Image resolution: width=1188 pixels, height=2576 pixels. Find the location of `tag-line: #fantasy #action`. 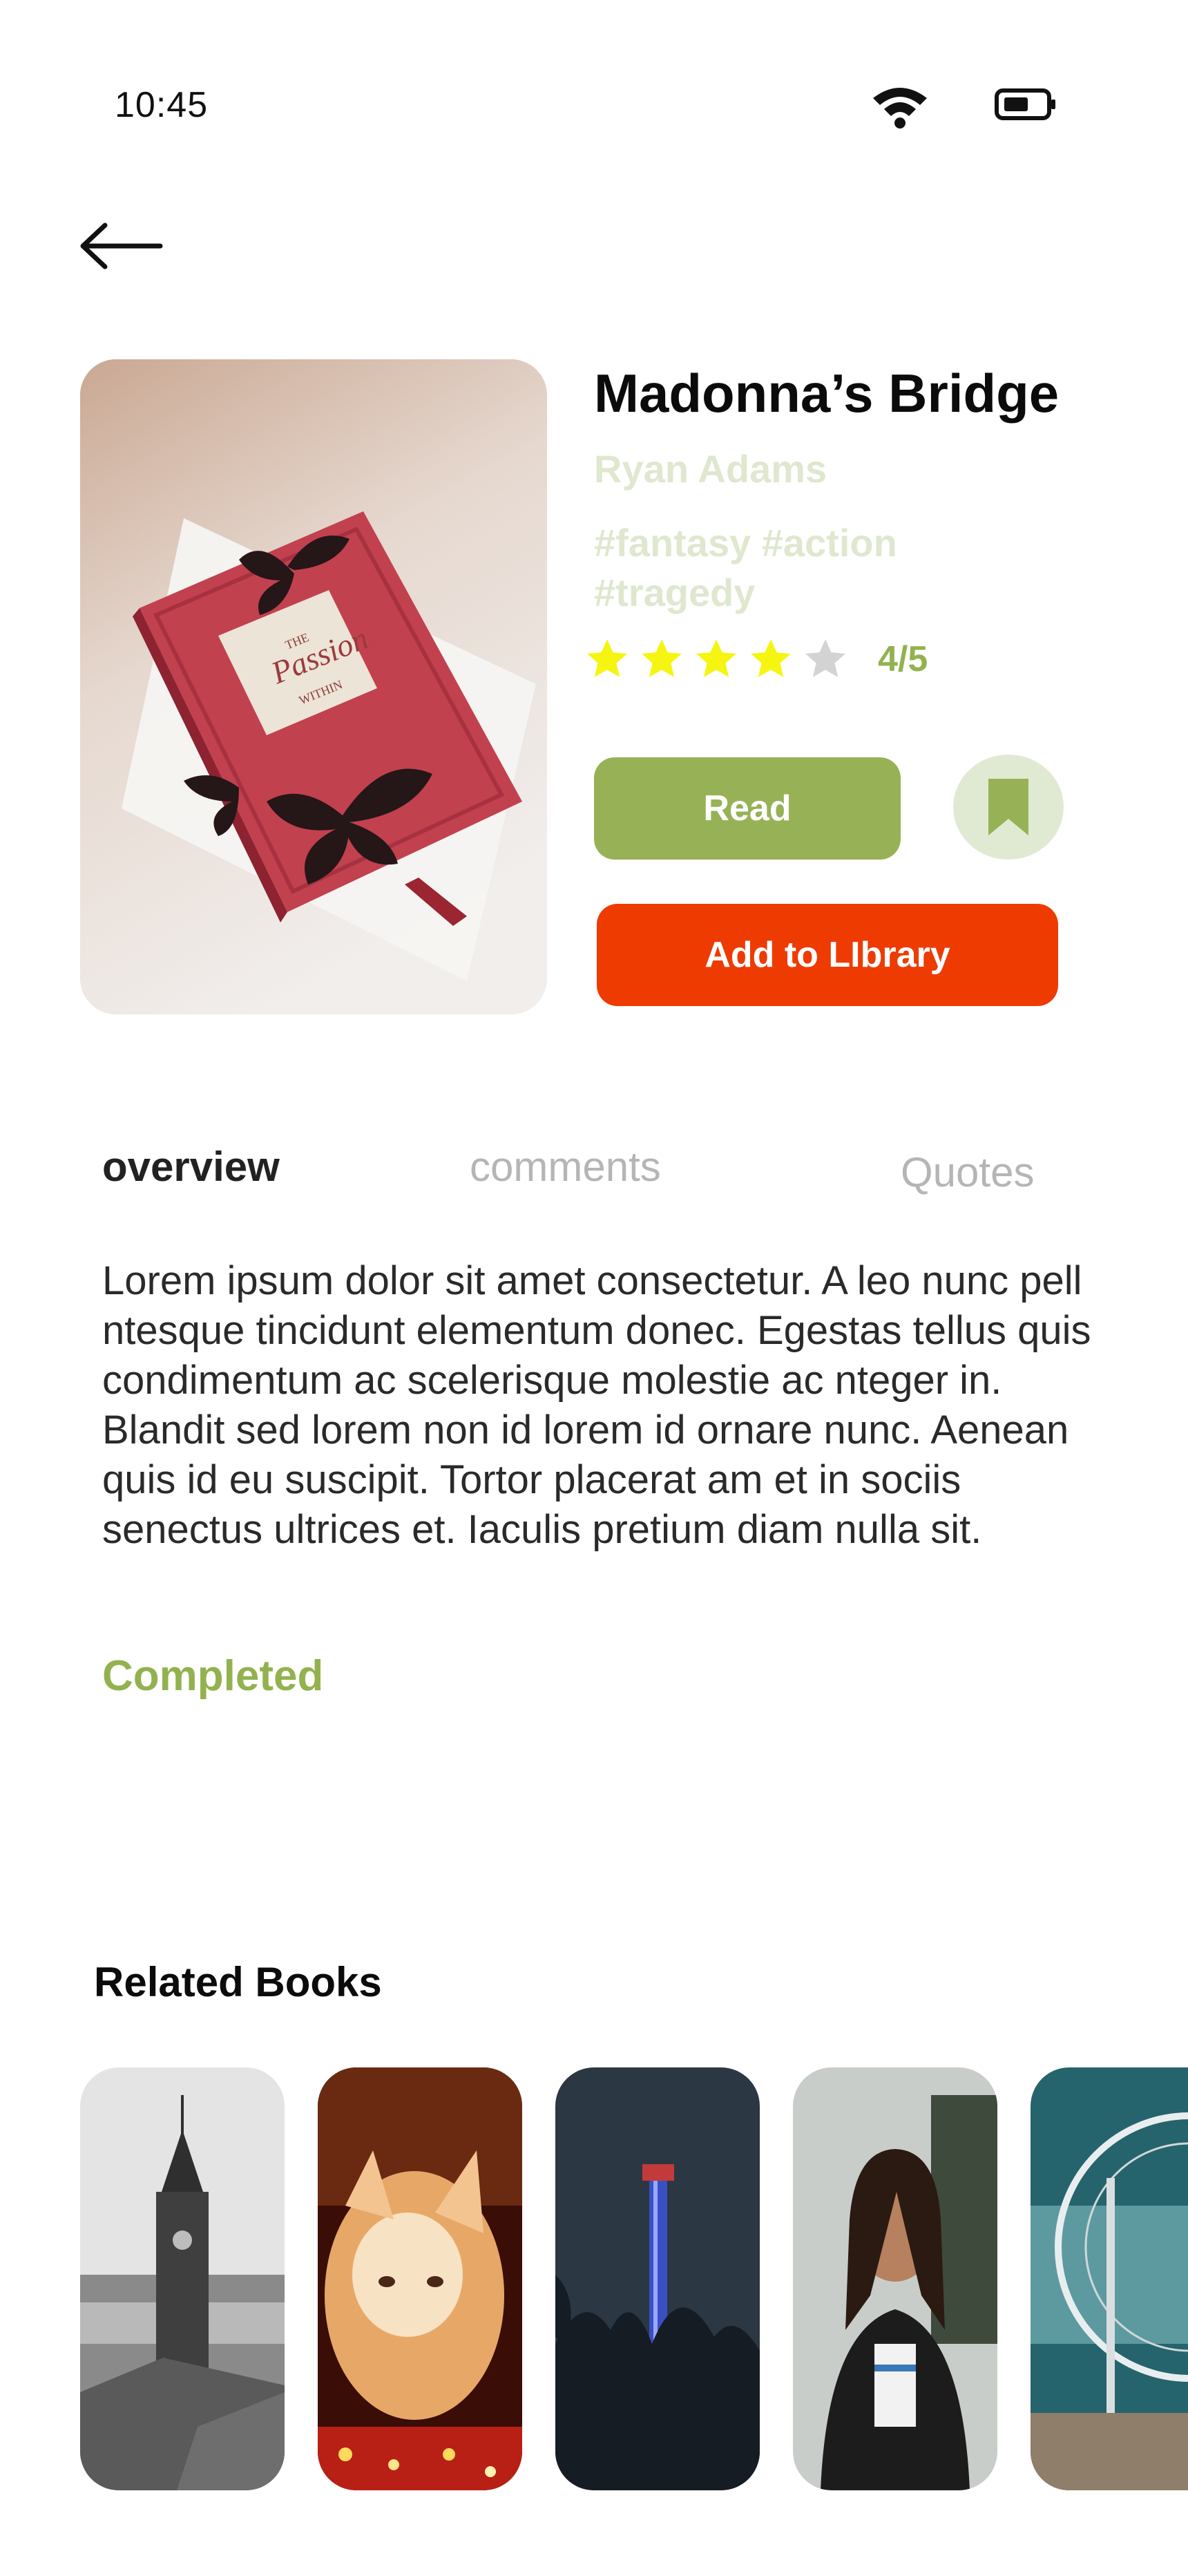

tag-line: #fantasy #action is located at coordinates (787, 543).